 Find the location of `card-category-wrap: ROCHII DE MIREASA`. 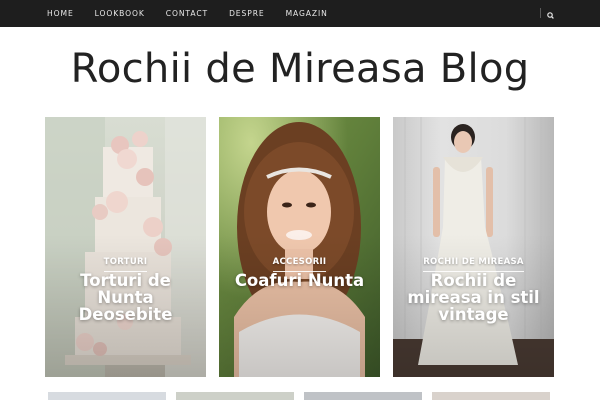

card-category-wrap: ROCHII DE MIREASA is located at coordinates (473, 260).